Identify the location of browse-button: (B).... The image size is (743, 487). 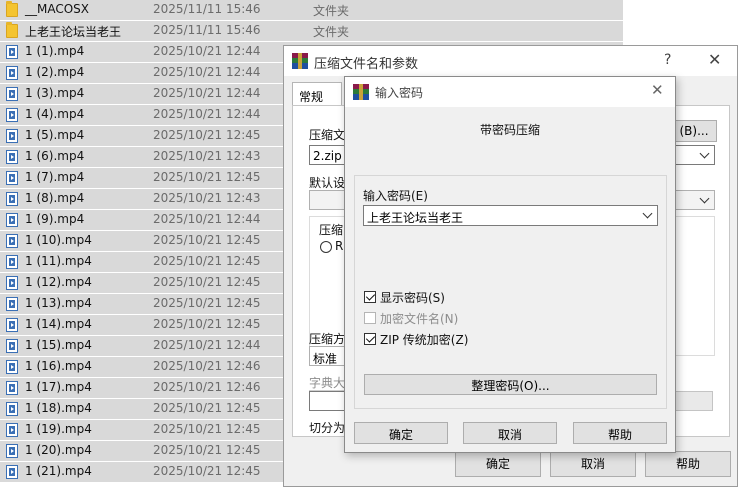
(694, 131).